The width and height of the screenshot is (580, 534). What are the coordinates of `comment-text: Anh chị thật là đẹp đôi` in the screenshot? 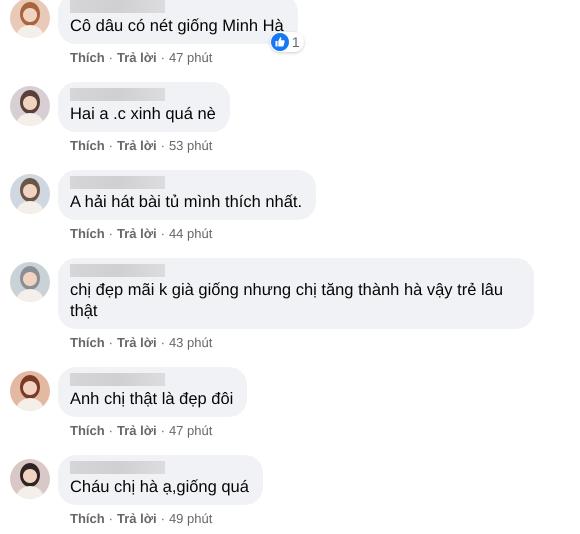 It's located at (152, 399).